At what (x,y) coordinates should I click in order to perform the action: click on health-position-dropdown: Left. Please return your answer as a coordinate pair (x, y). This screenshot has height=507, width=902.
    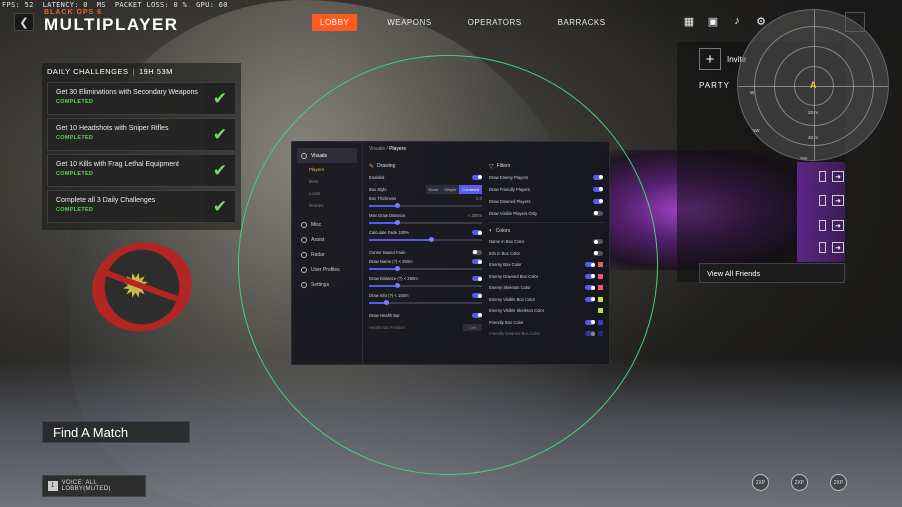
    Looking at the image, I should click on (472, 327).